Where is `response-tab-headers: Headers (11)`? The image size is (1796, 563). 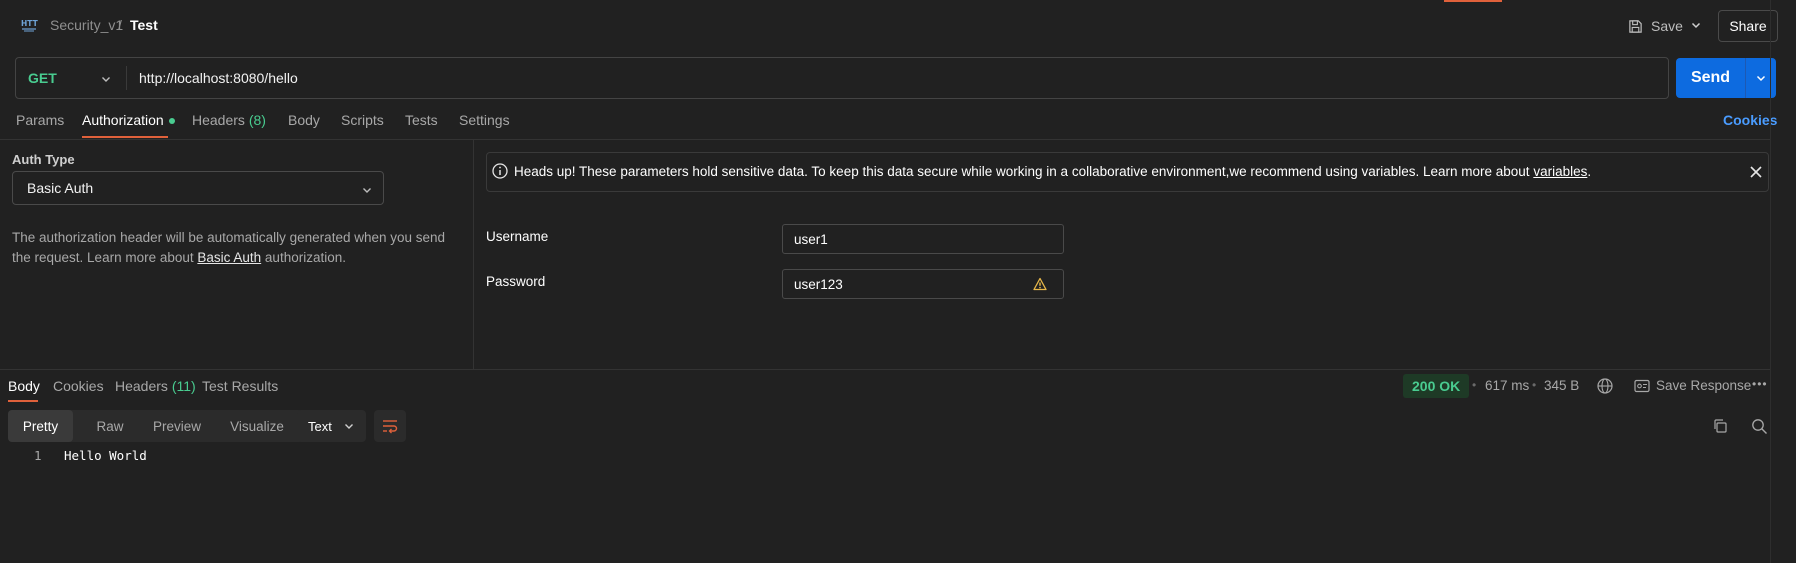
response-tab-headers: Headers (11) is located at coordinates (155, 386).